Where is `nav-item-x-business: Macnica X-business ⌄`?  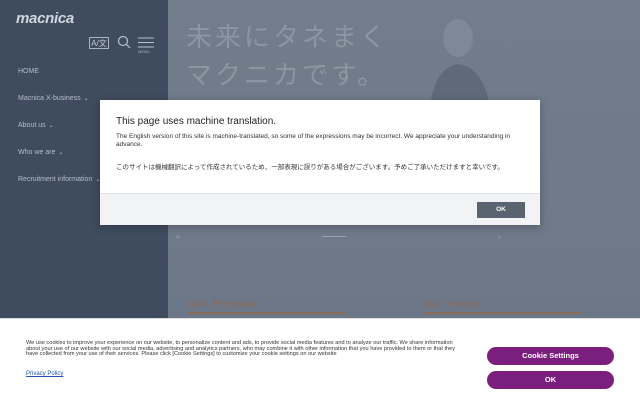 nav-item-x-business: Macnica X-business ⌄ is located at coordinates (59, 108).